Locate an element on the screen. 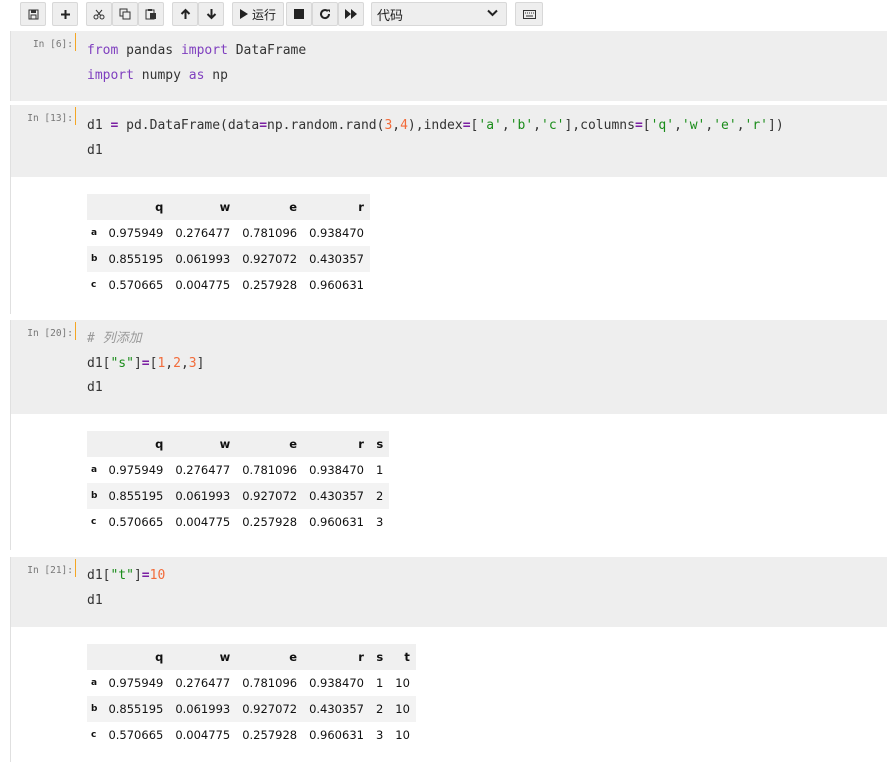 The image size is (887, 762). table-cell: 3 is located at coordinates (379, 735).